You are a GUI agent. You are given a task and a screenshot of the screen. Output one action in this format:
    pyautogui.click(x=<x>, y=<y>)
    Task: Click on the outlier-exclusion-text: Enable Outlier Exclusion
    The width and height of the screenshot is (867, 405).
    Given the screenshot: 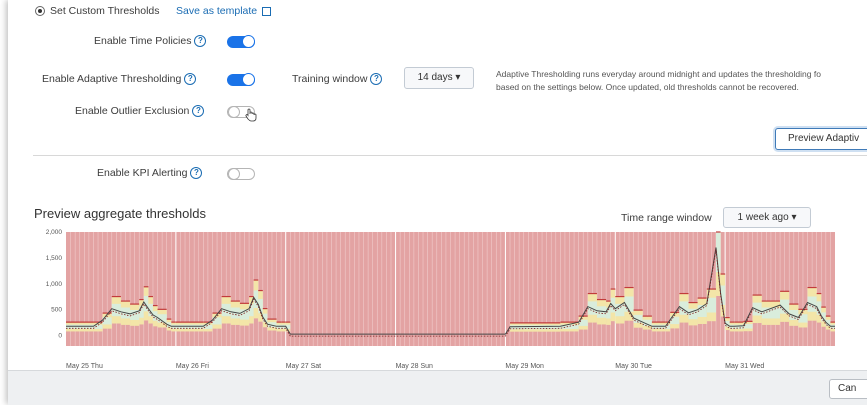 What is the action you would take?
    pyautogui.click(x=132, y=111)
    